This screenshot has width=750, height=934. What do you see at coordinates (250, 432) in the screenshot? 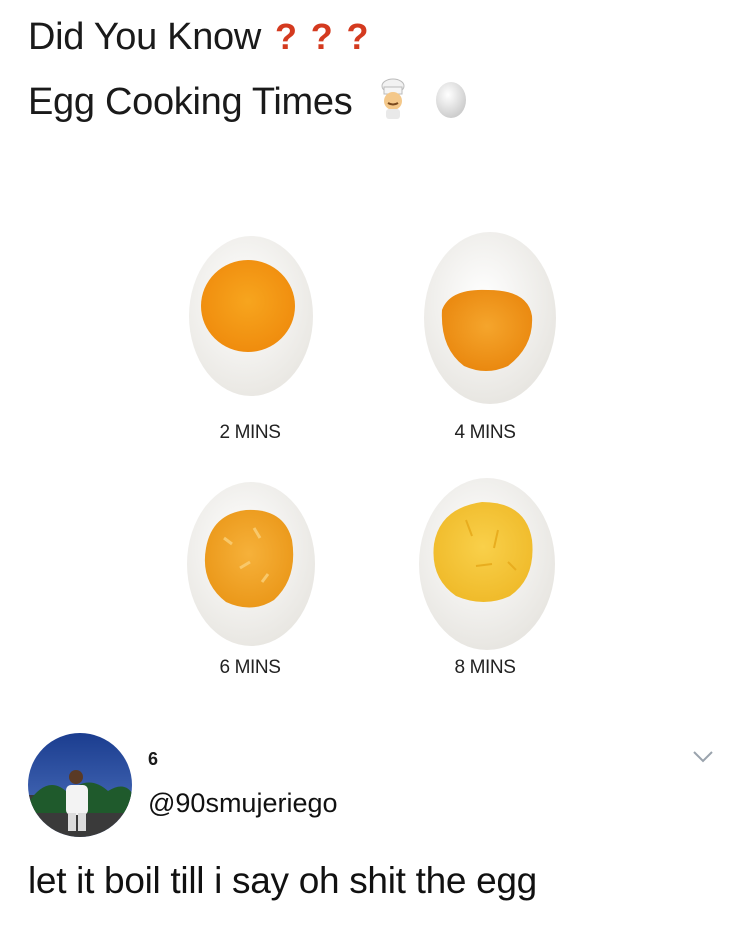
I see `egg-label-2-mins: 2 MINS` at bounding box center [250, 432].